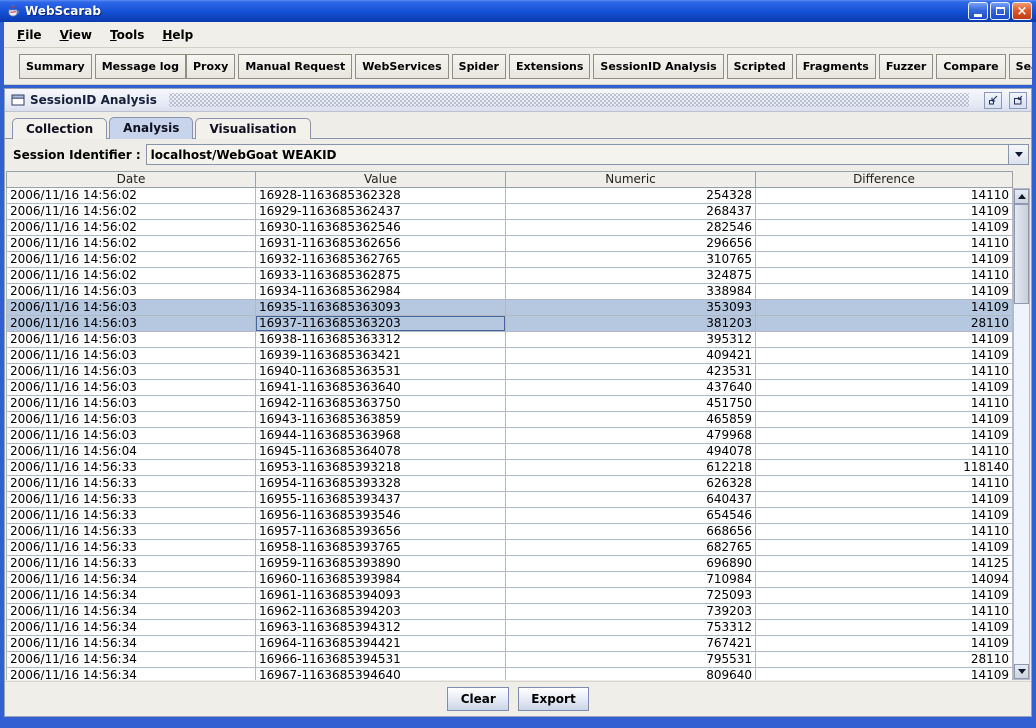 The height and width of the screenshot is (728, 1036). Describe the element at coordinates (518, 100) in the screenshot. I see `internal-frame-titlebar: SessionID Analysis` at that location.